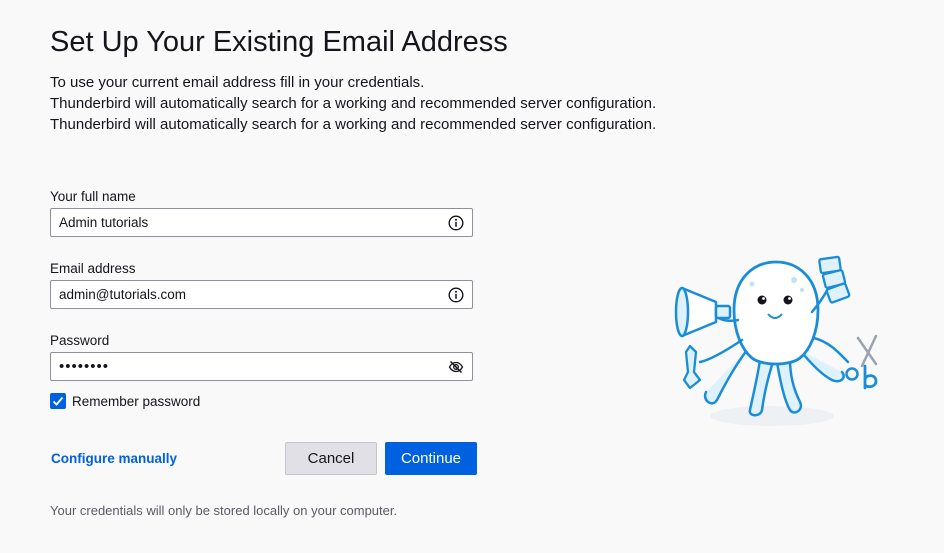 The width and height of the screenshot is (944, 553). I want to click on full-name-field, so click(261, 222).